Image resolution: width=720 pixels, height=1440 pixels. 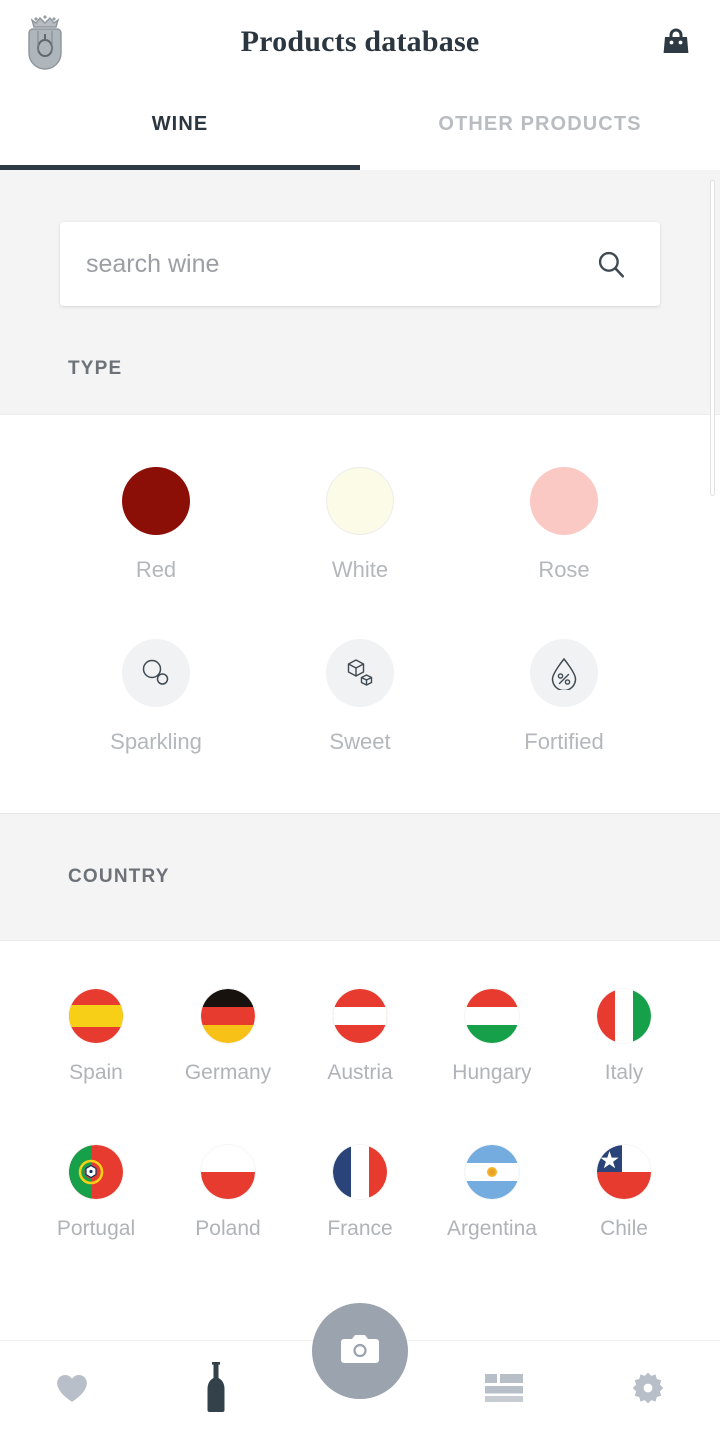 I want to click on sugar-cubes-icon, so click(x=360, y=673).